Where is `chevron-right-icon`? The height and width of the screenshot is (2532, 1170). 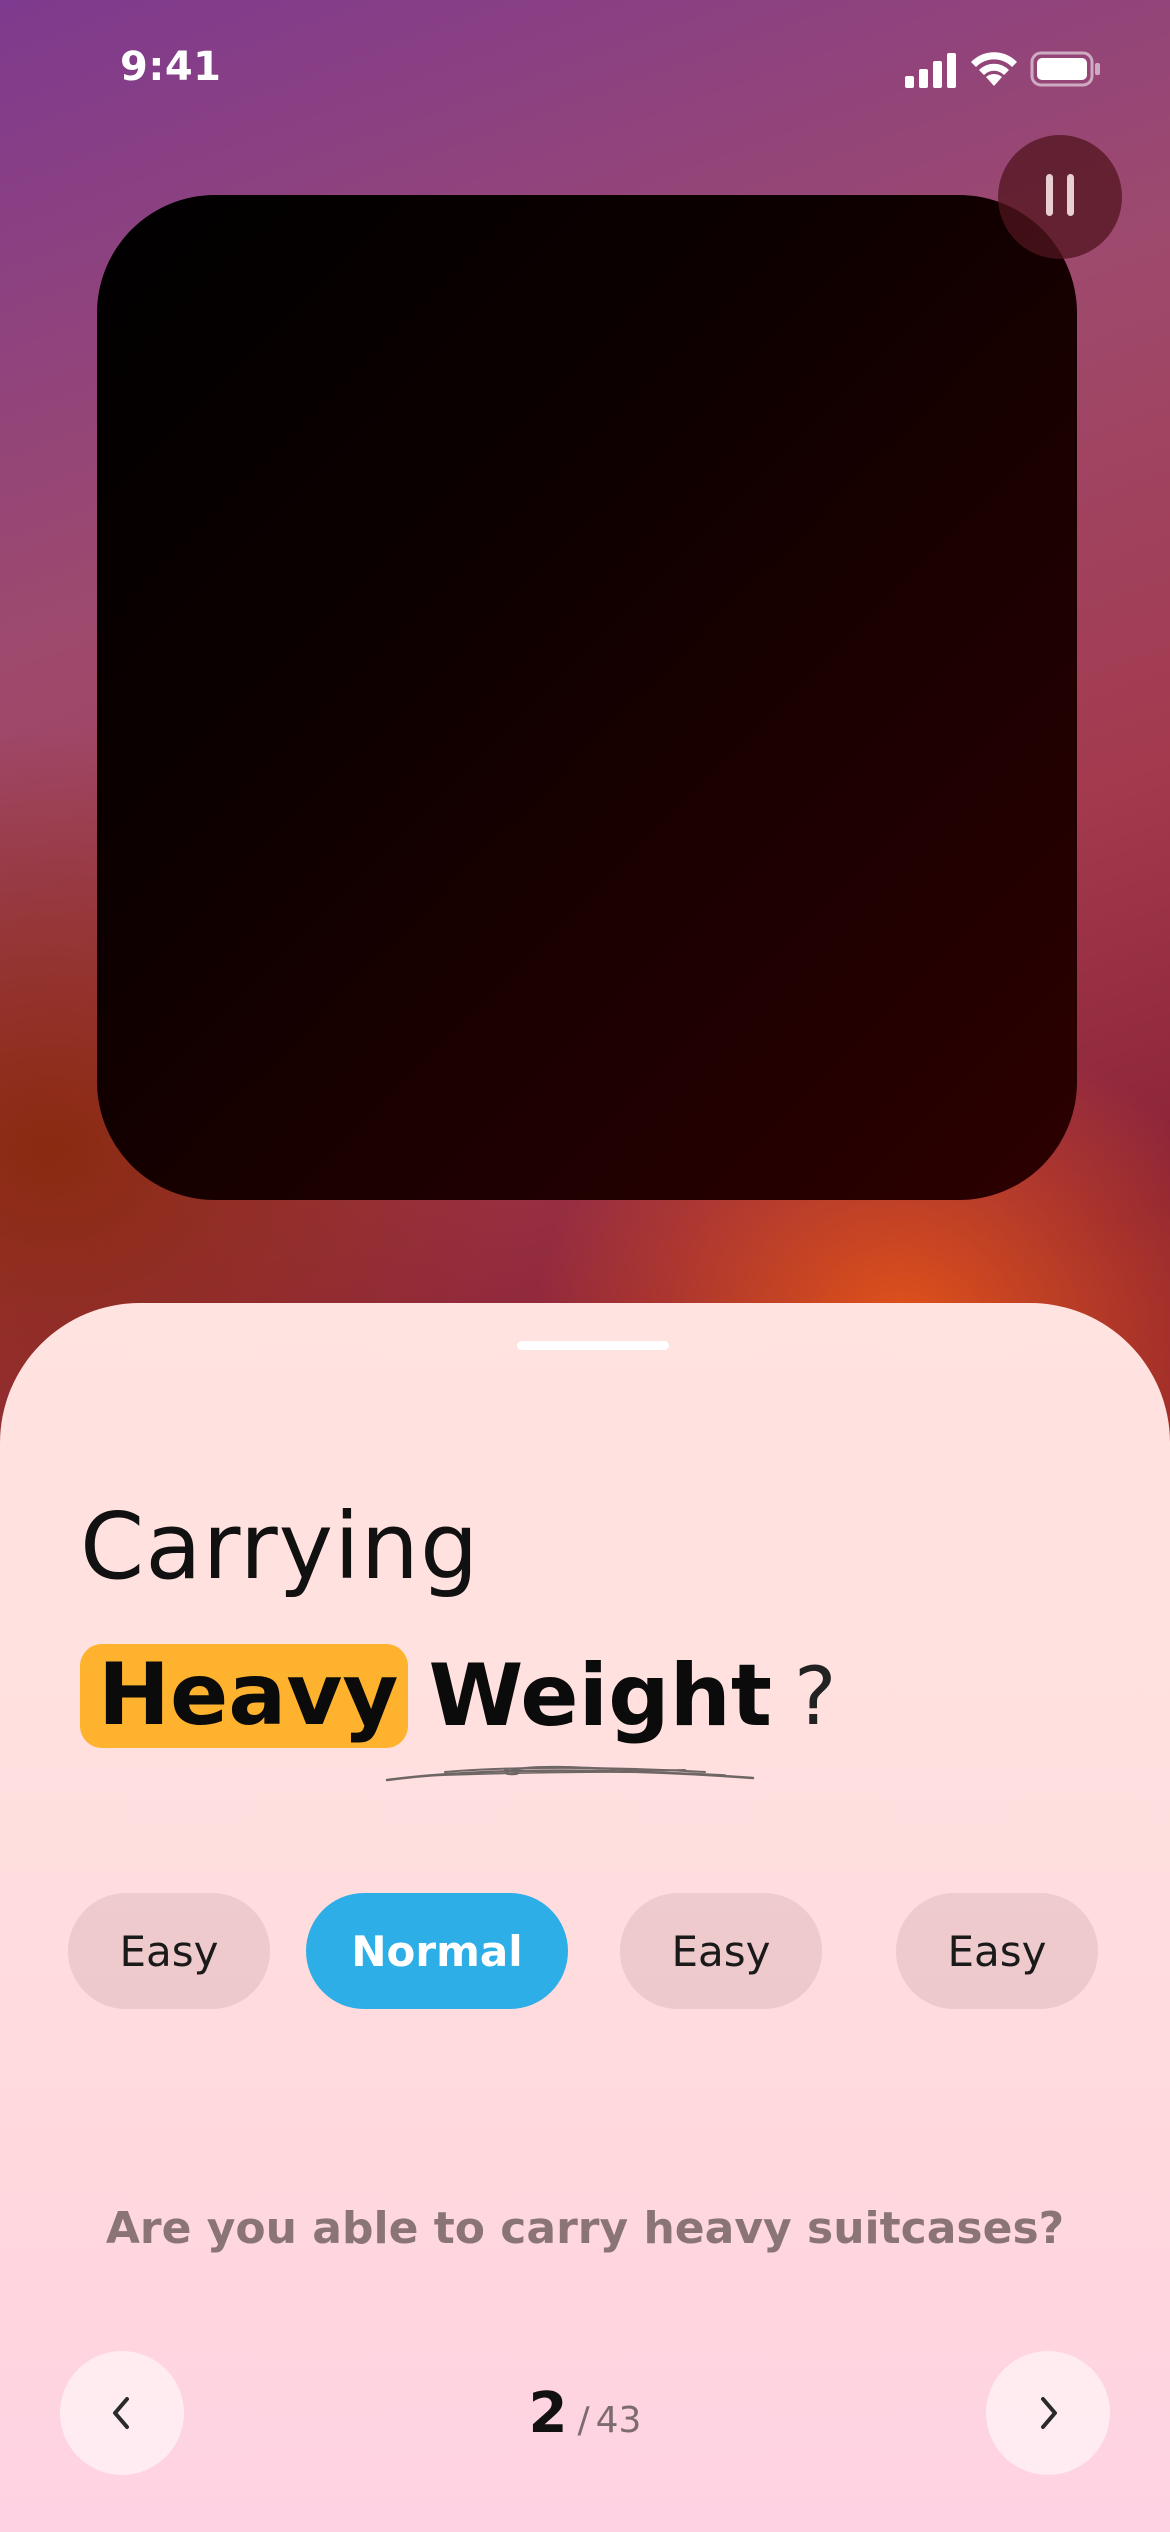 chevron-right-icon is located at coordinates (1049, 2413).